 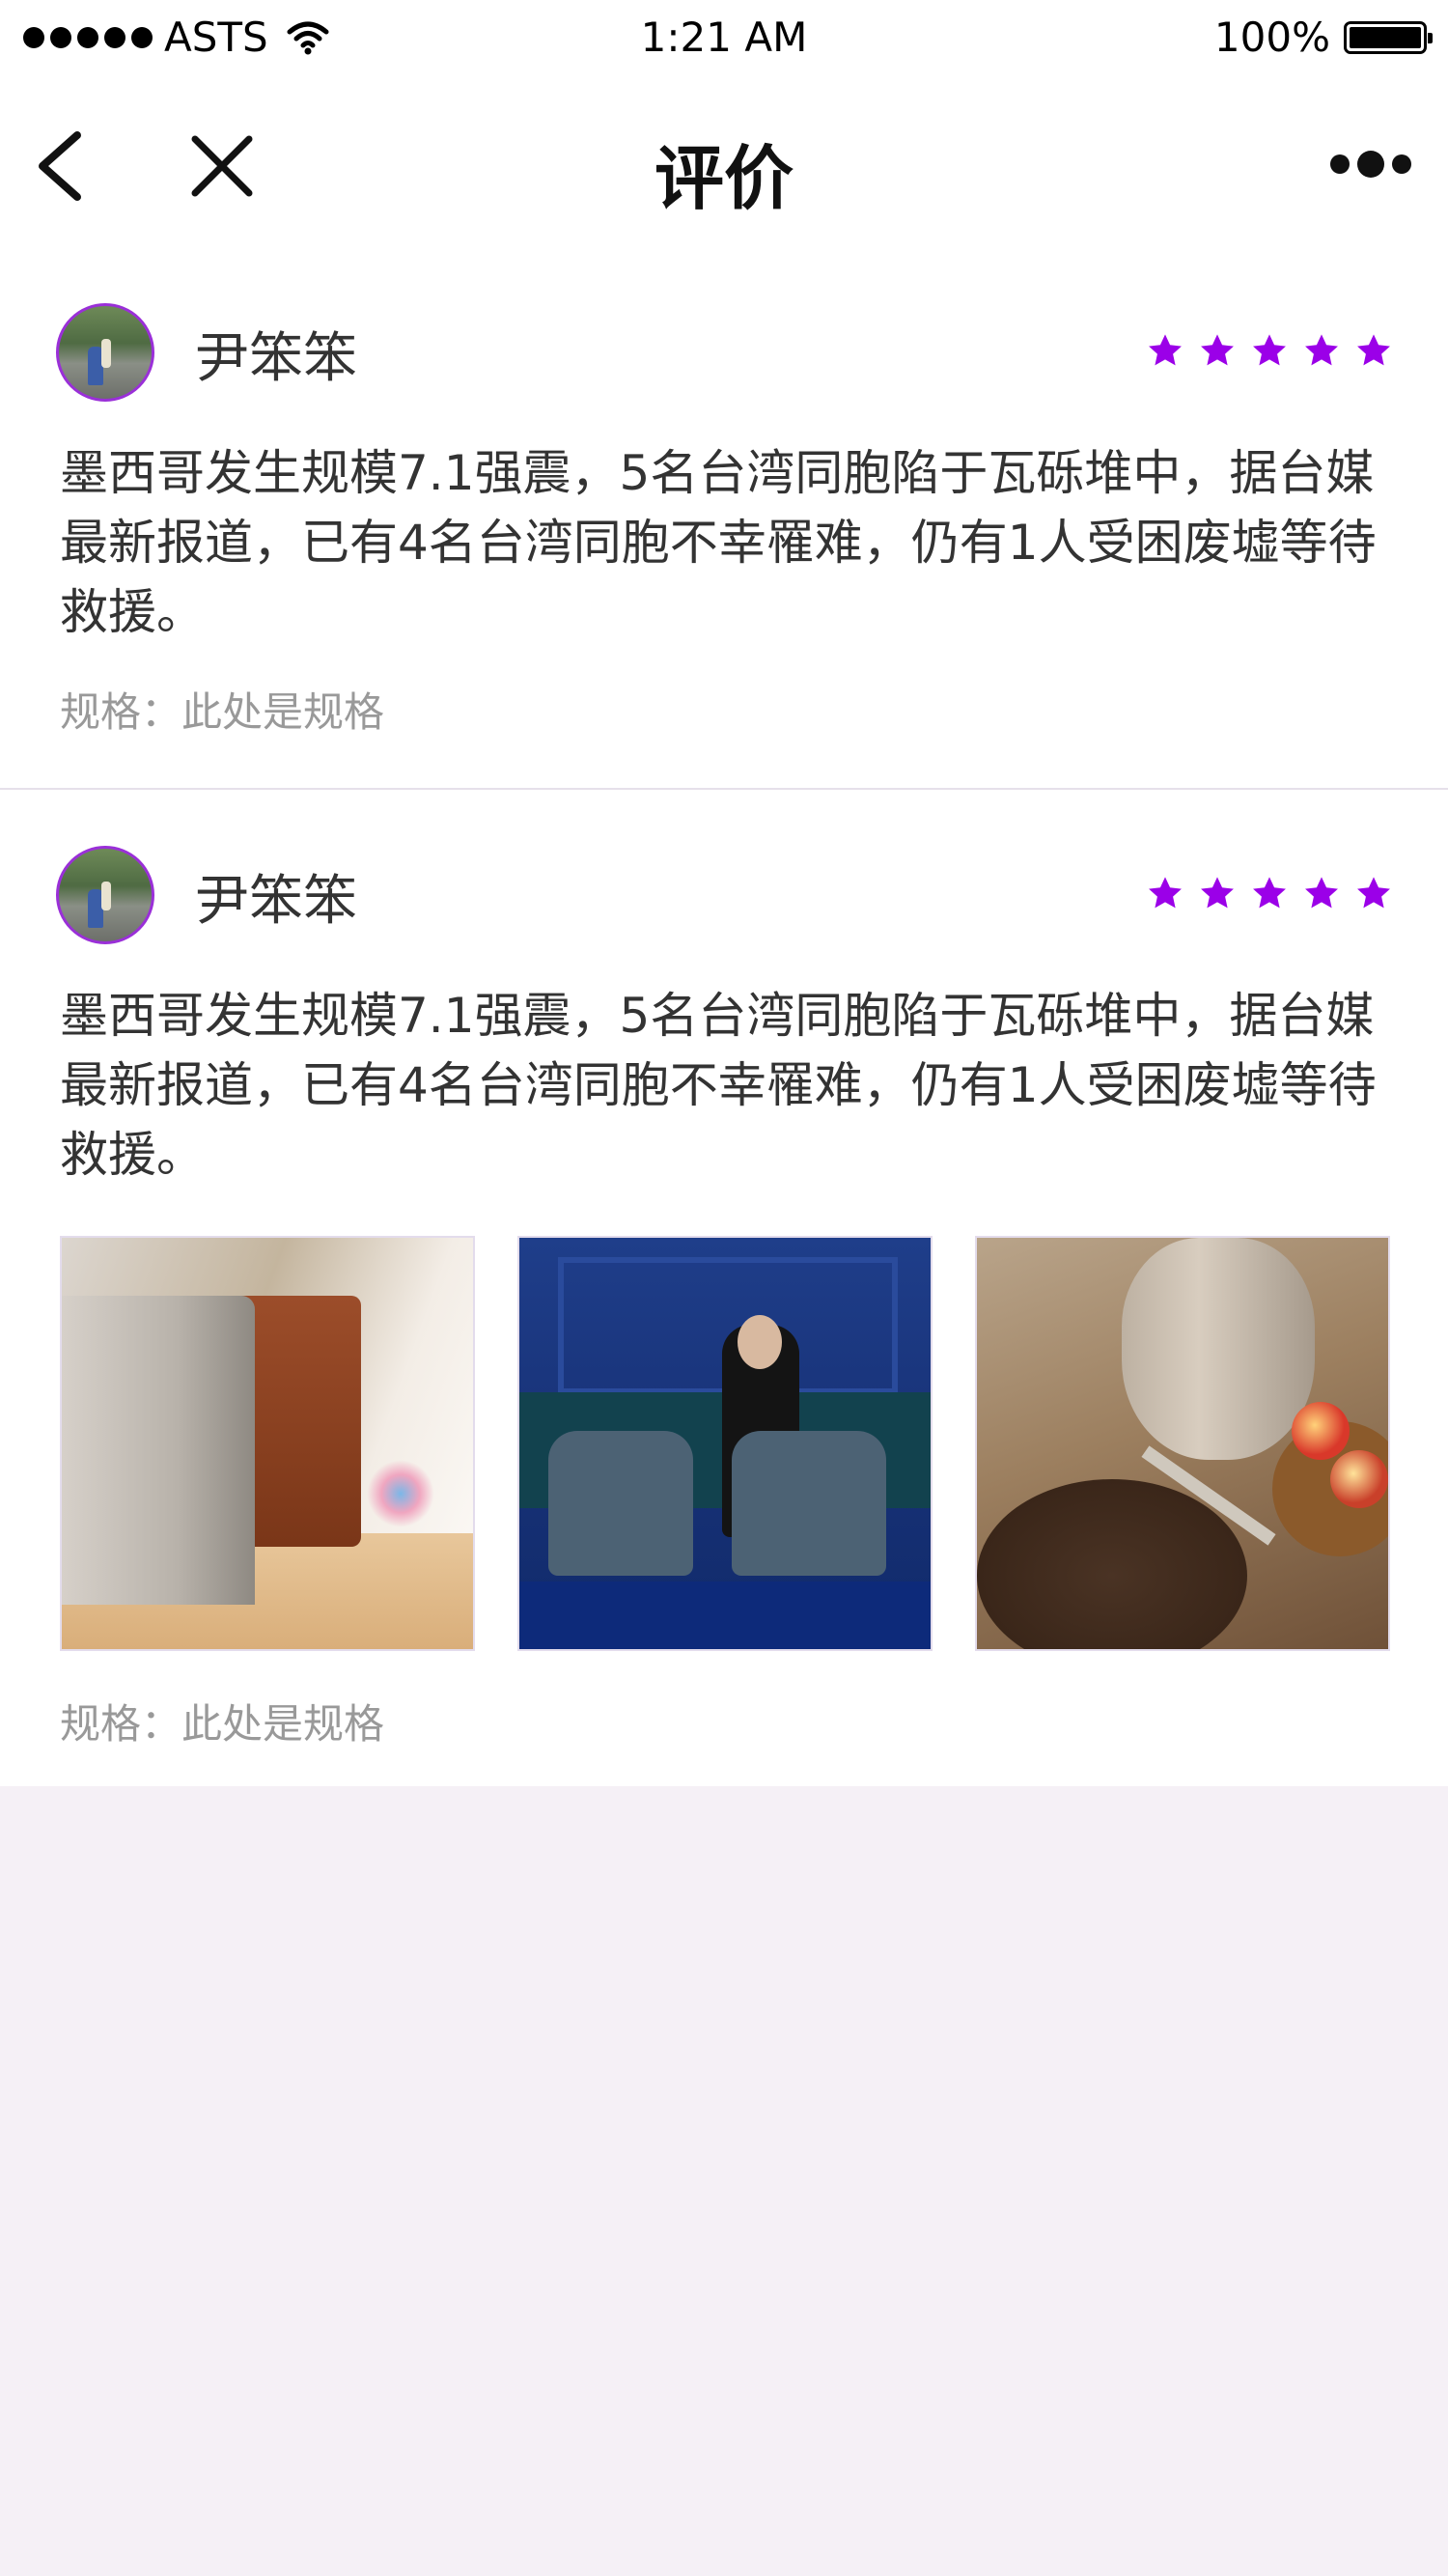 What do you see at coordinates (1389, 37) in the screenshot?
I see `battery-icon` at bounding box center [1389, 37].